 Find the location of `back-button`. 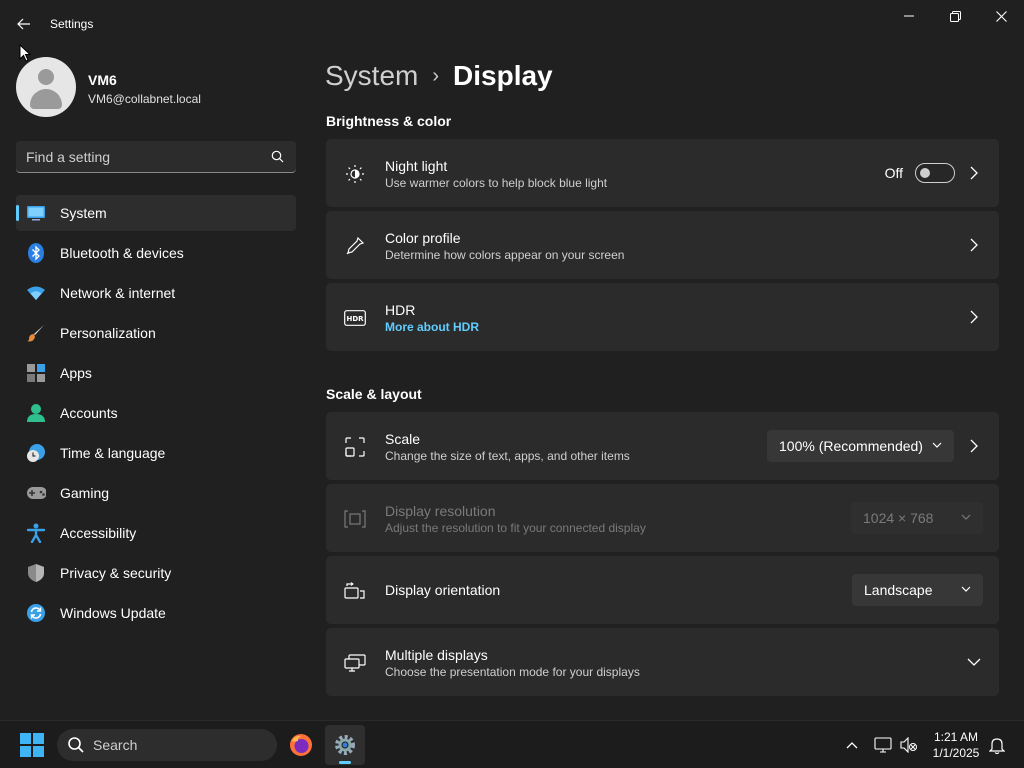

back-button is located at coordinates (24, 24).